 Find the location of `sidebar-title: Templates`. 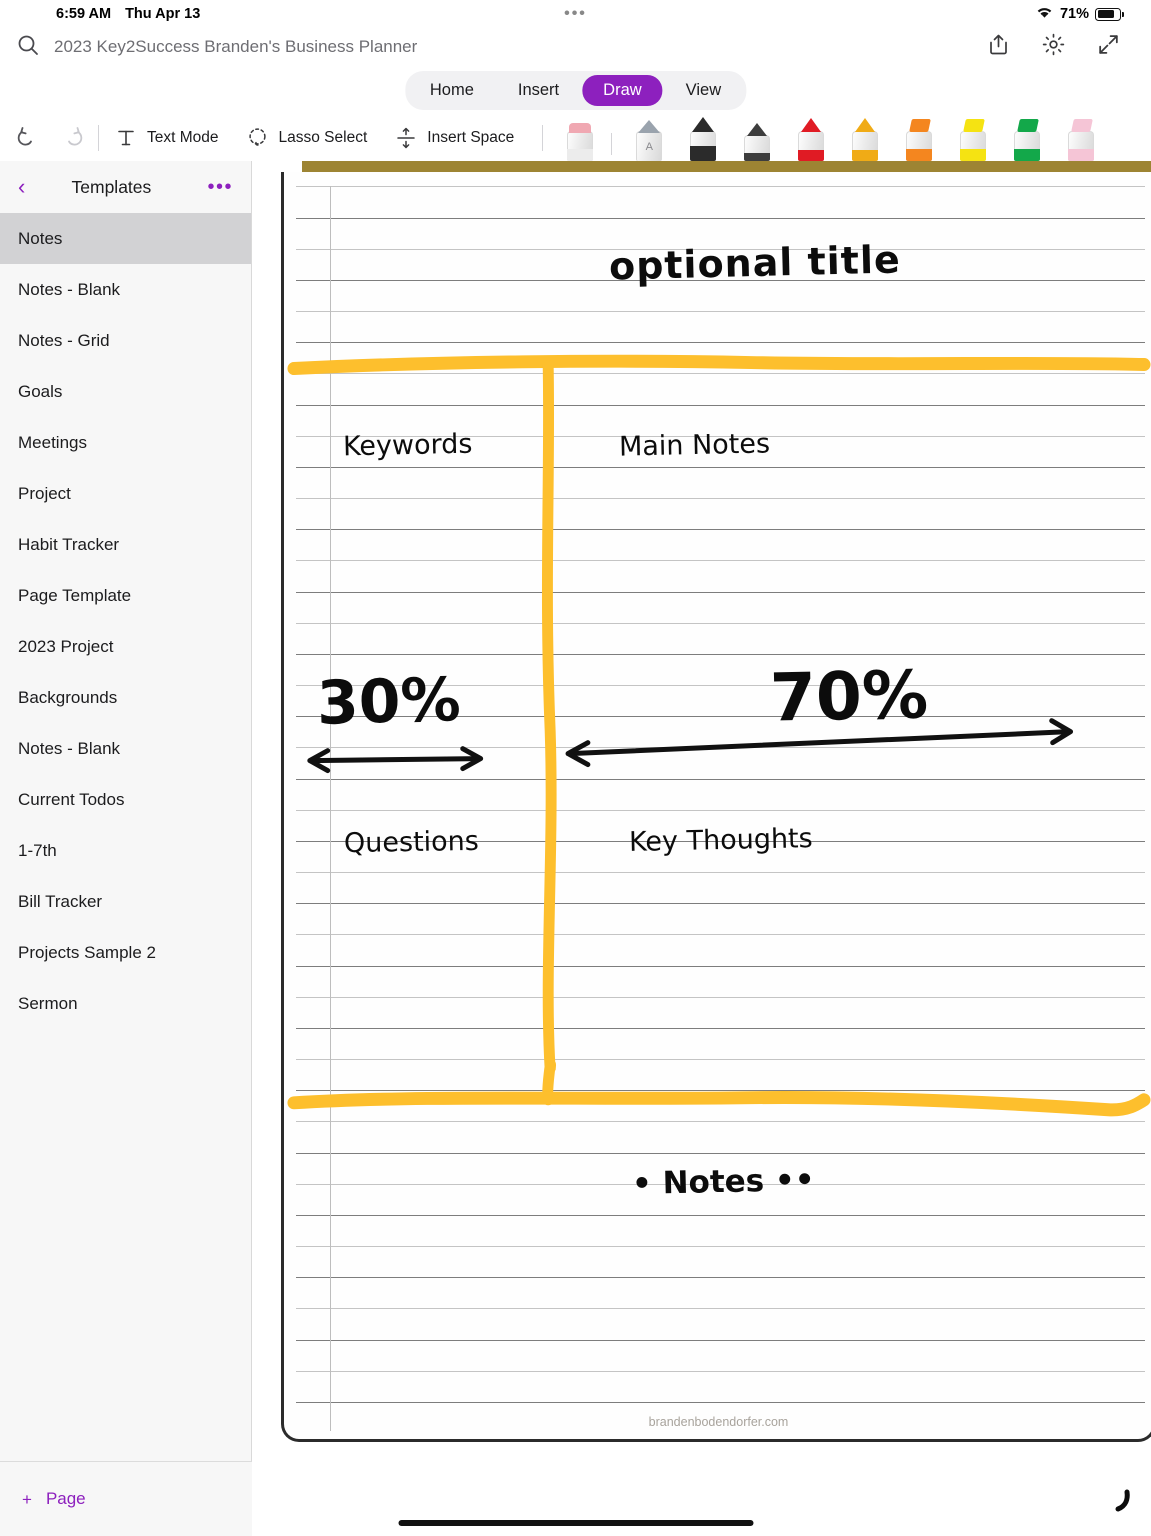

sidebar-title: Templates is located at coordinates (111, 186).